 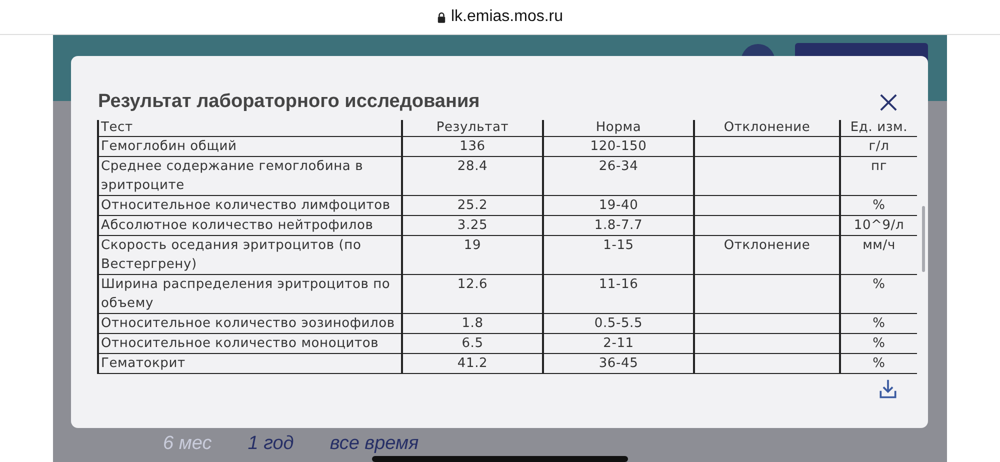 I want to click on table-cell: Ширина распределения эритроцитов по объему, so click(x=245, y=294).